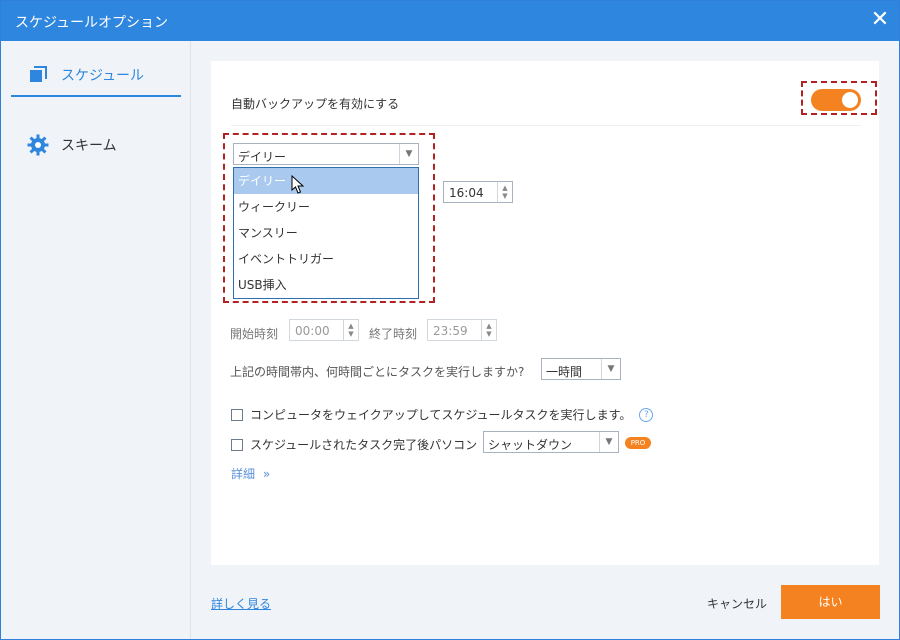  I want to click on enable-backup-row: 自動バックアップを有効にする, so click(554, 103).